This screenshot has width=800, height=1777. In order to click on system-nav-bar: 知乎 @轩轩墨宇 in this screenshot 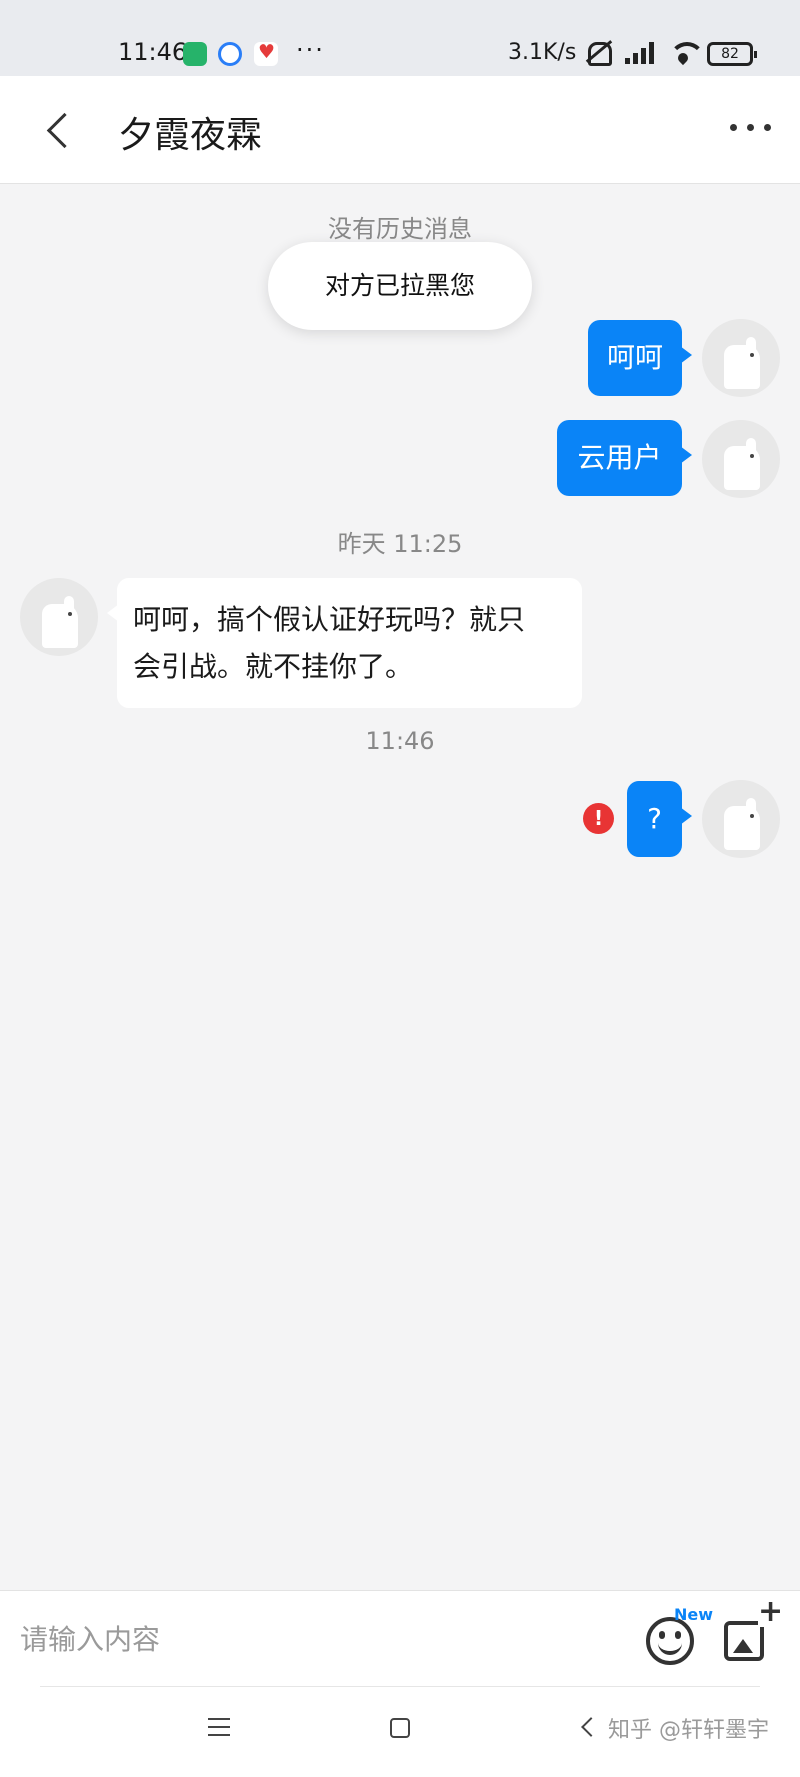, I will do `click(400, 1731)`.